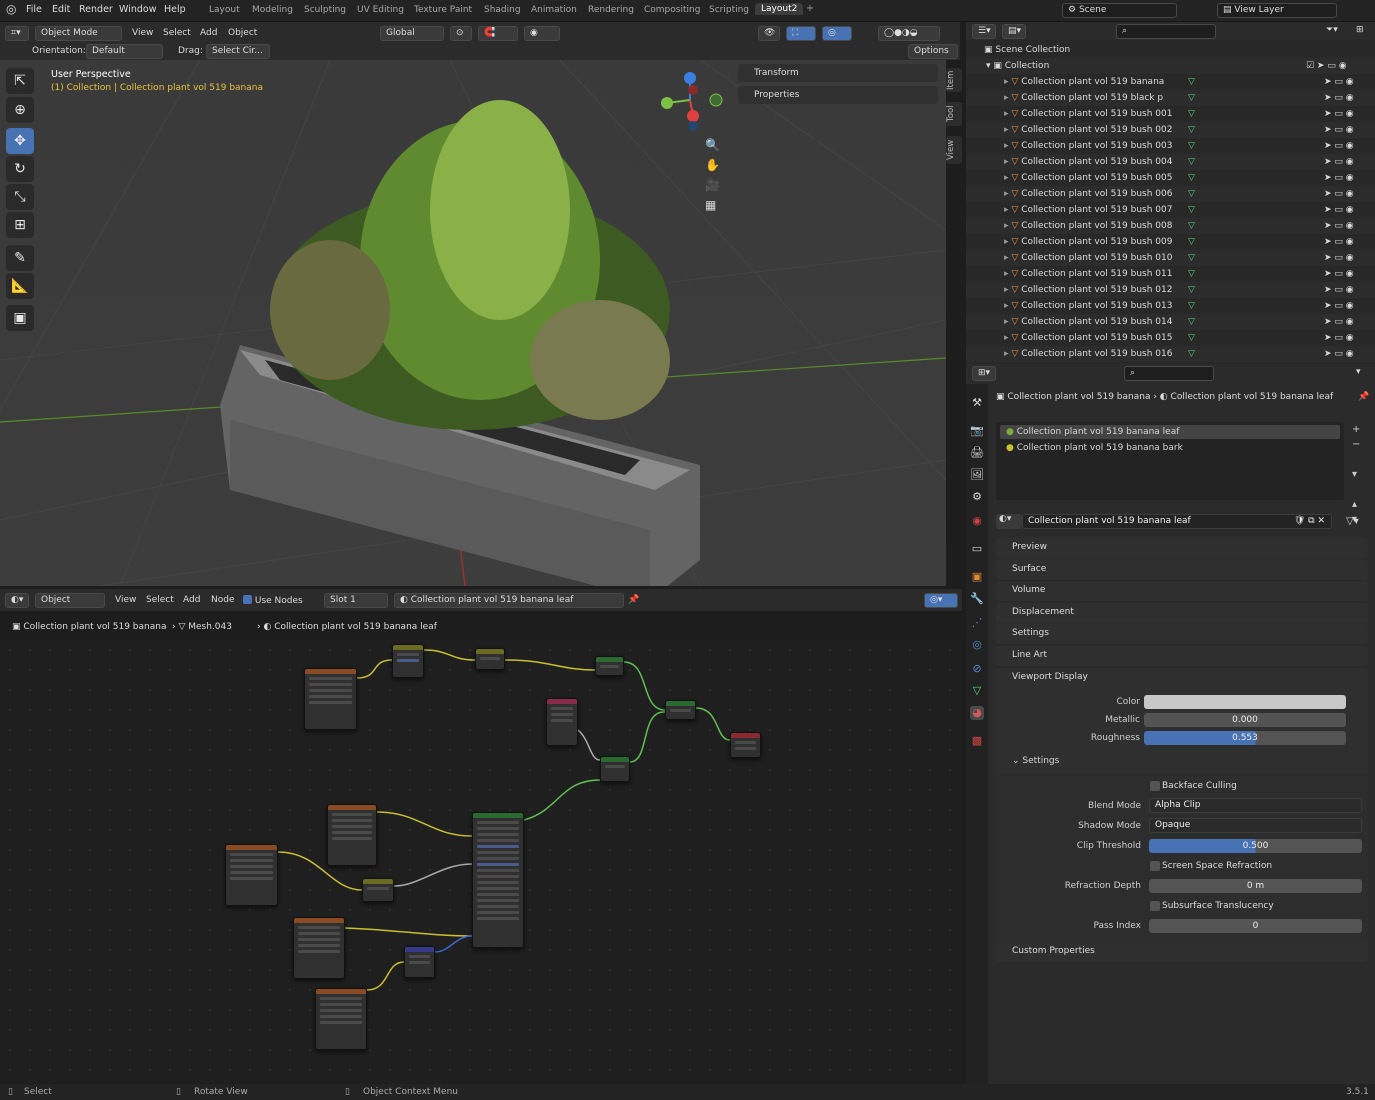 This screenshot has width=1375, height=1100. Describe the element at coordinates (801, 33) in the screenshot. I see `gizmo-toggle-icon: ⛶` at that location.